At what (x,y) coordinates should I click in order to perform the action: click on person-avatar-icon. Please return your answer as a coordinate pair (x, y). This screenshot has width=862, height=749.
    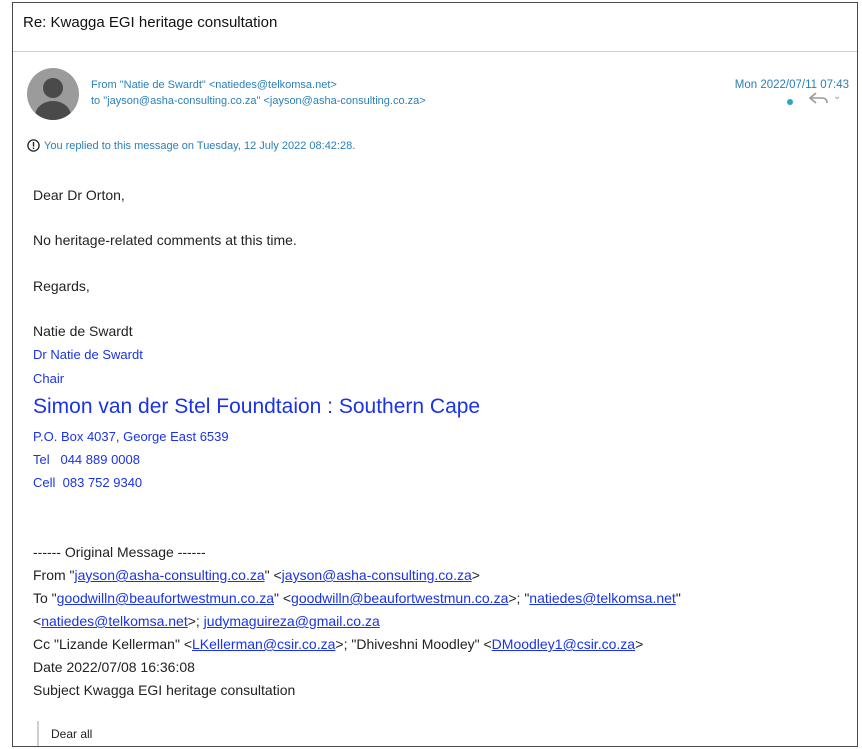
    Looking at the image, I should click on (53, 94).